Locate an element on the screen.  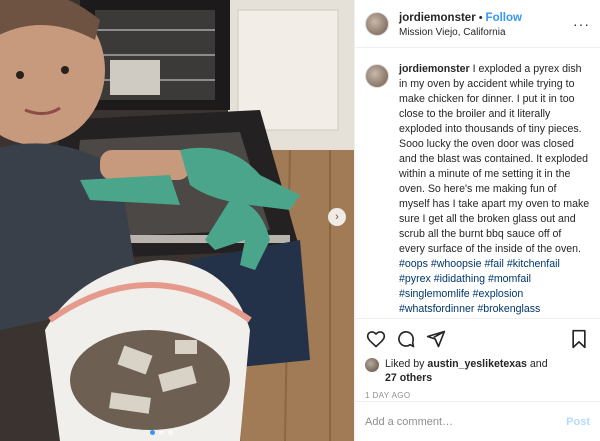
hashtag-link: #whatsfordinner is located at coordinates (436, 309).